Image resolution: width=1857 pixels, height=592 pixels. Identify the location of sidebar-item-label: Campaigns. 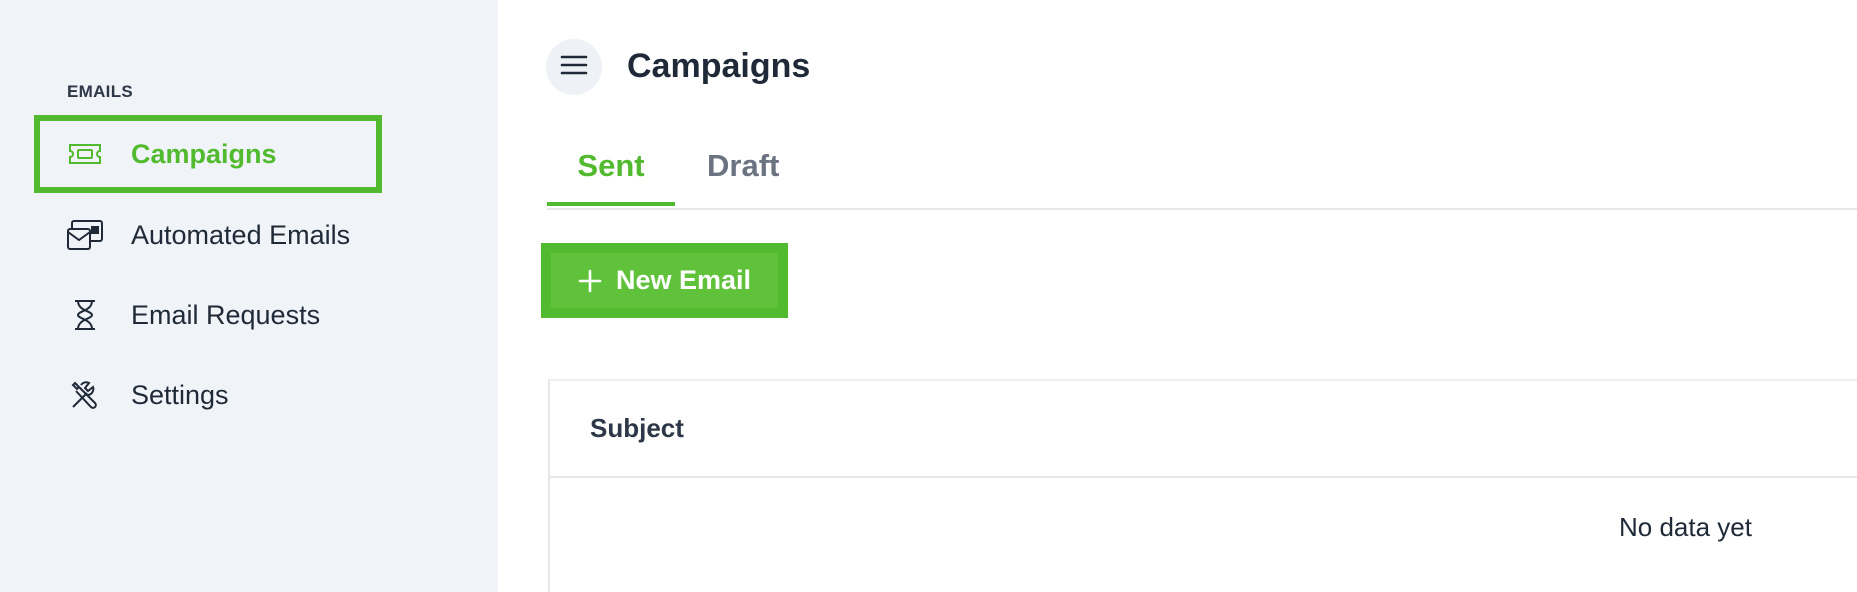
(204, 153).